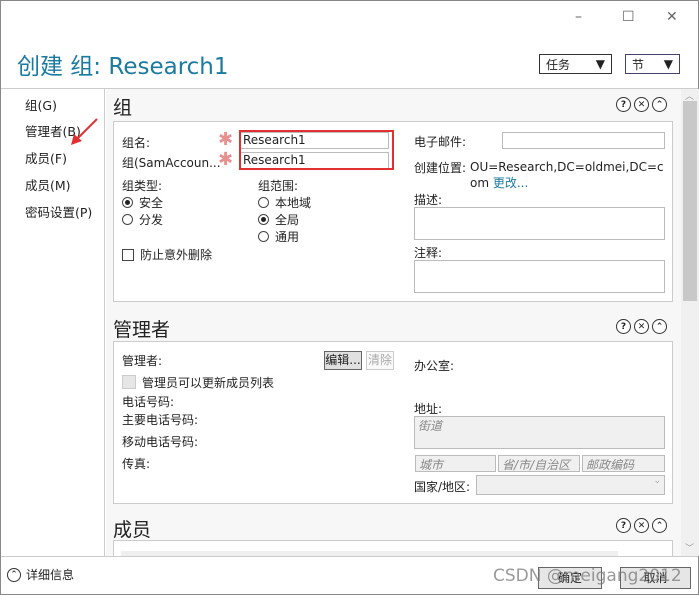 The image size is (699, 595). I want to click on manager-label: 管理者:, so click(142, 361).